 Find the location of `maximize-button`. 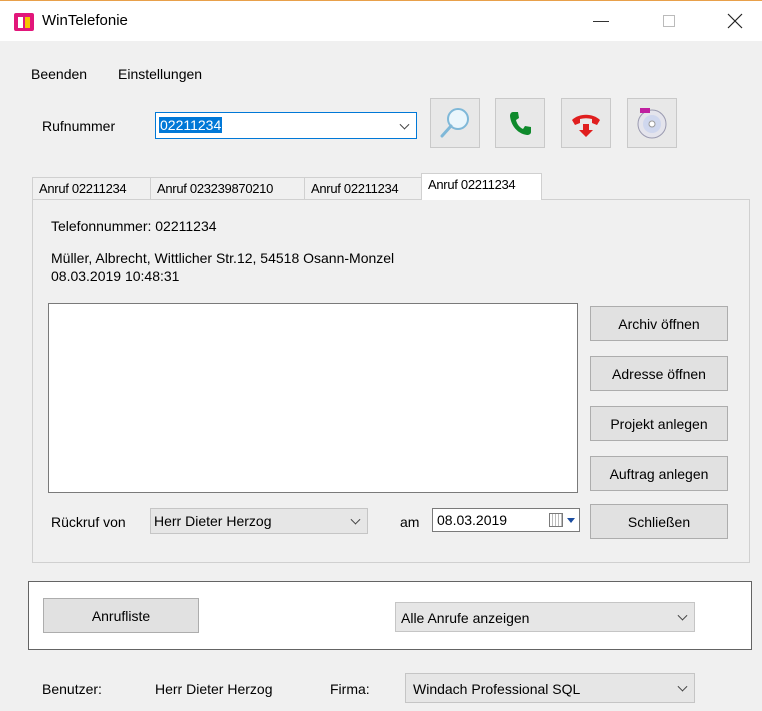

maximize-button is located at coordinates (669, 21).